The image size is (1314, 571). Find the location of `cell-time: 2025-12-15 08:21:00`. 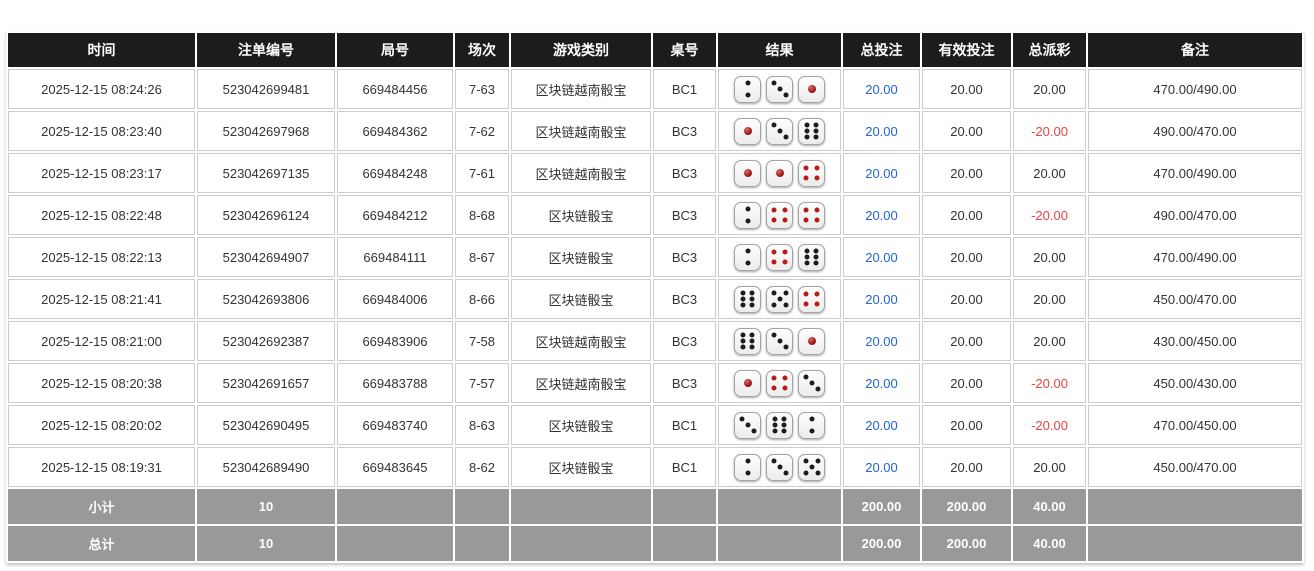

cell-time: 2025-12-15 08:21:00 is located at coordinates (101, 341).